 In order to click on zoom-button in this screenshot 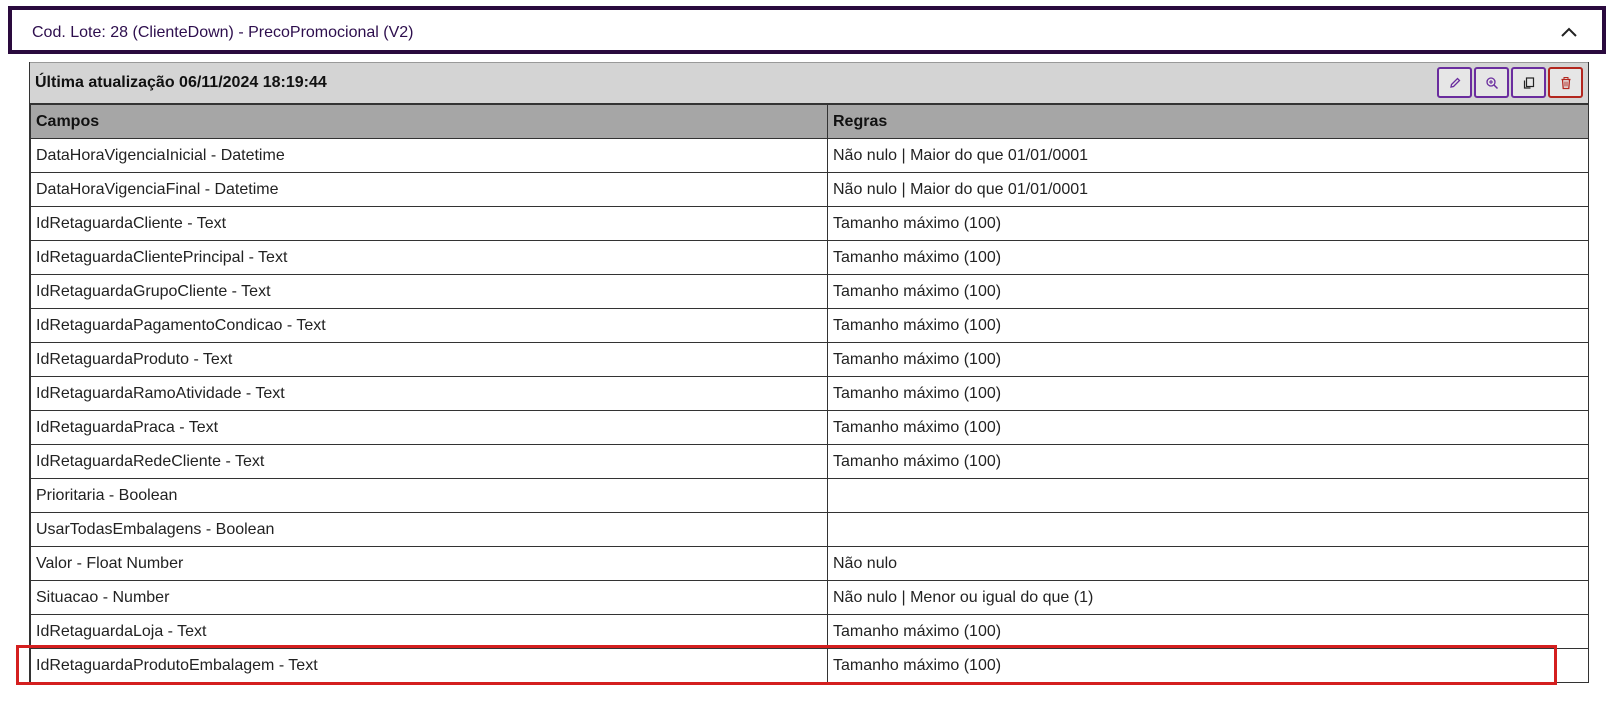, I will do `click(1491, 82)`.